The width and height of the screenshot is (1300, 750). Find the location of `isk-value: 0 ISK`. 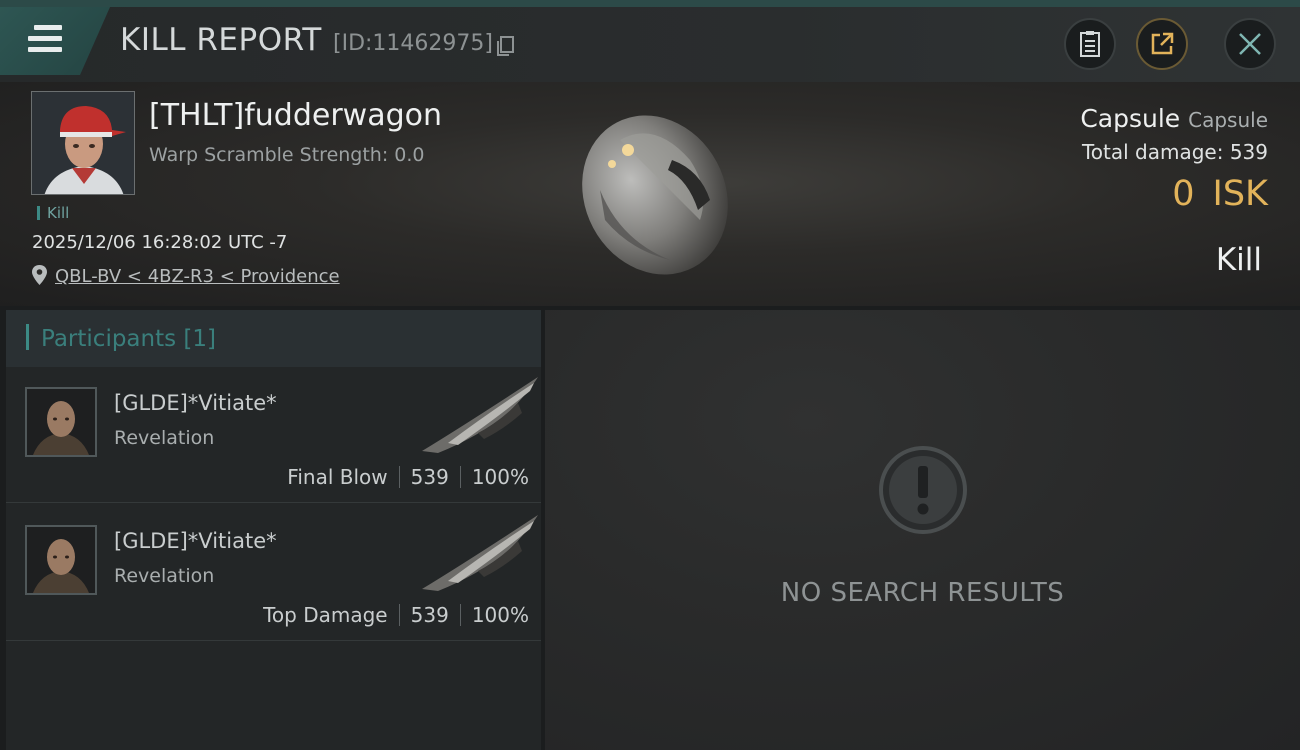

isk-value: 0 ISK is located at coordinates (1220, 194).